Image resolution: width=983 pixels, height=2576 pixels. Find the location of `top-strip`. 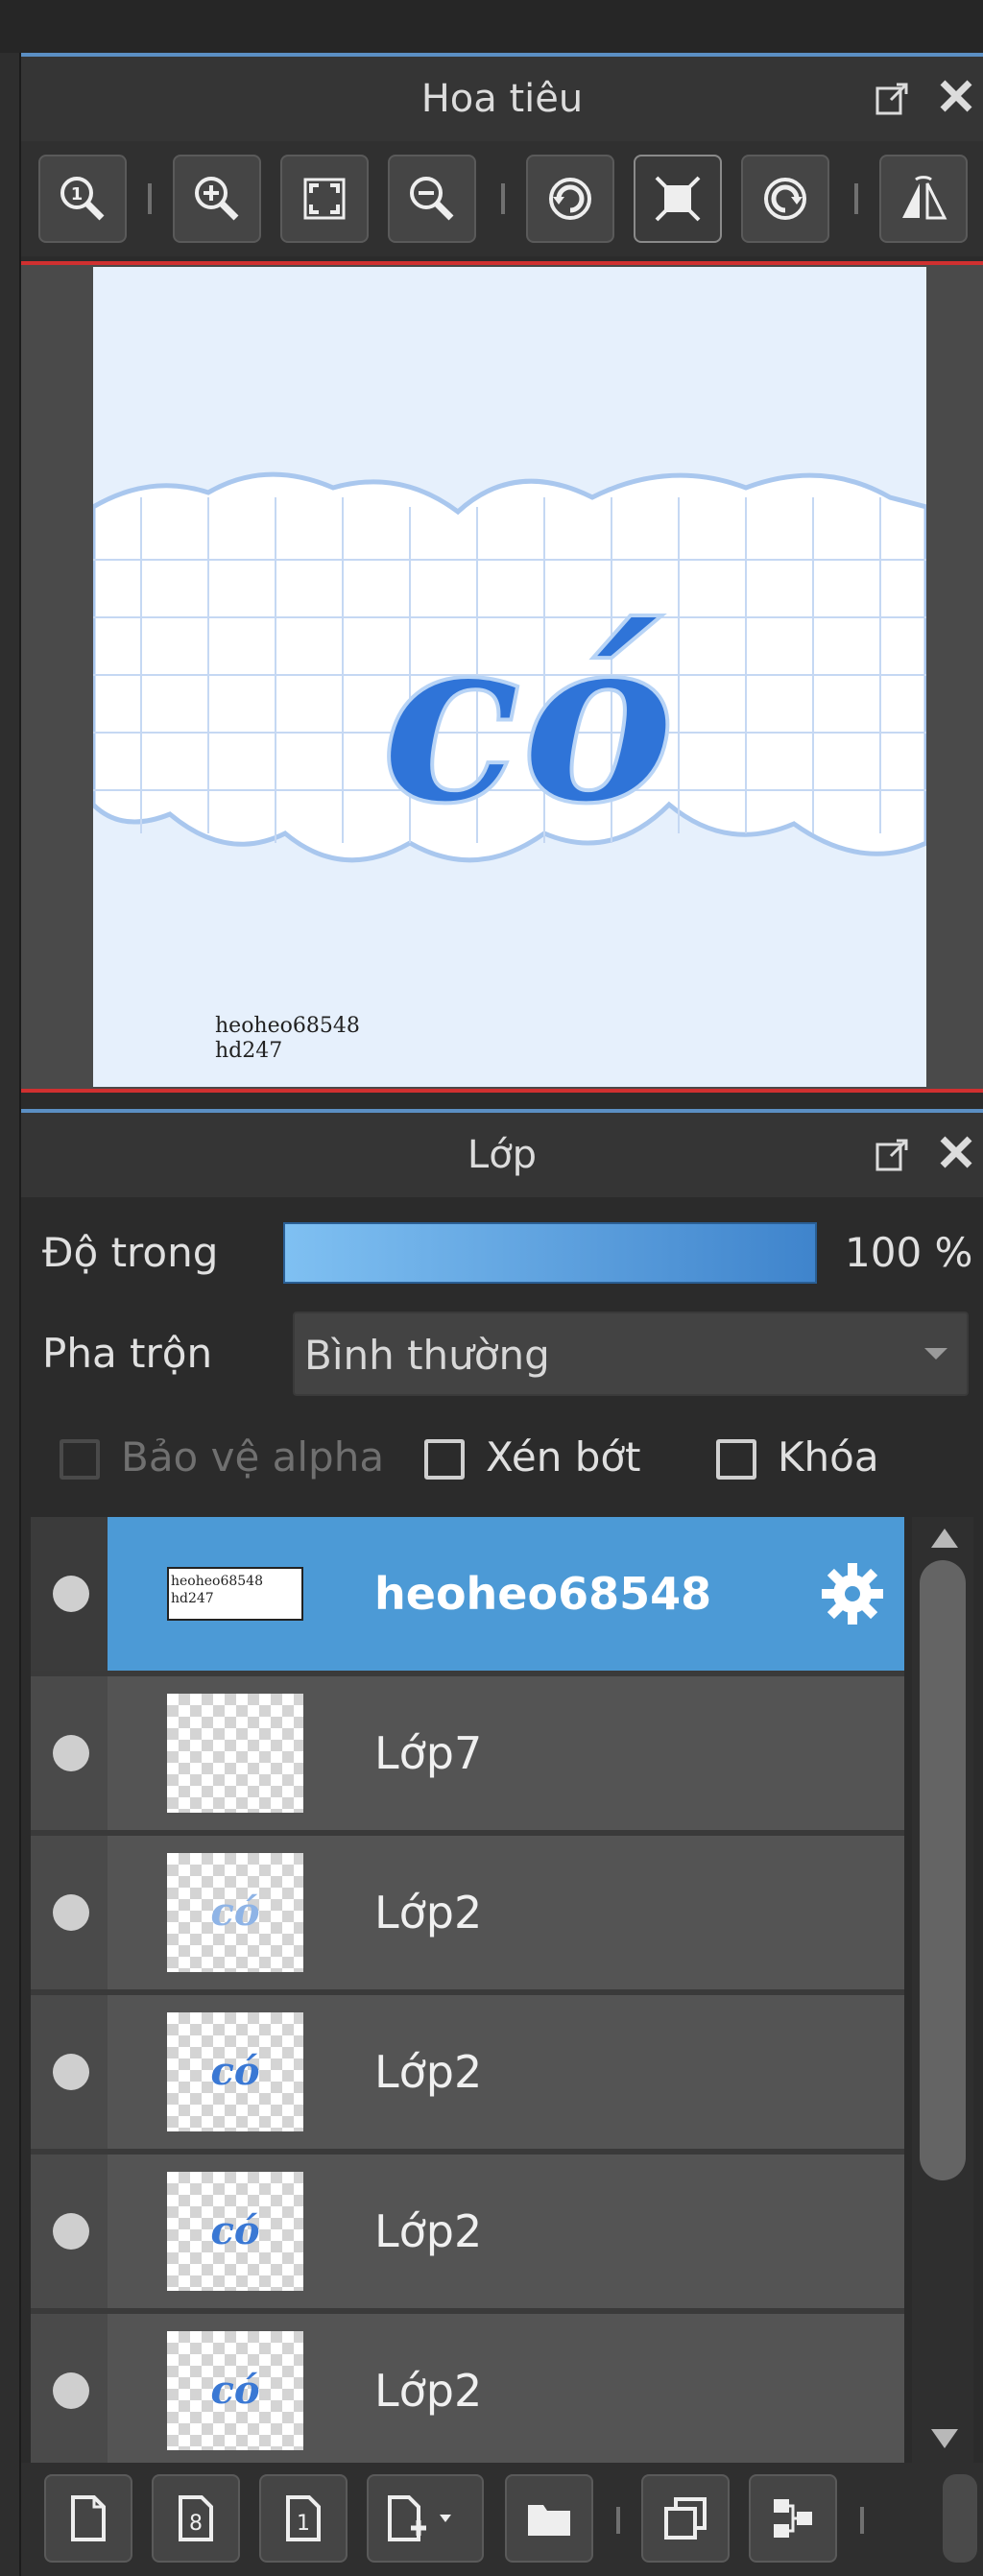

top-strip is located at coordinates (491, 26).